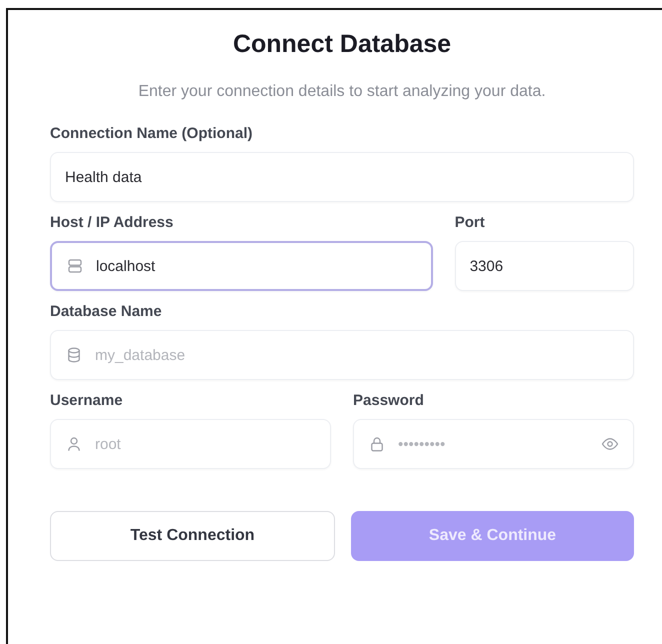  I want to click on field-value: Health data, so click(103, 177).